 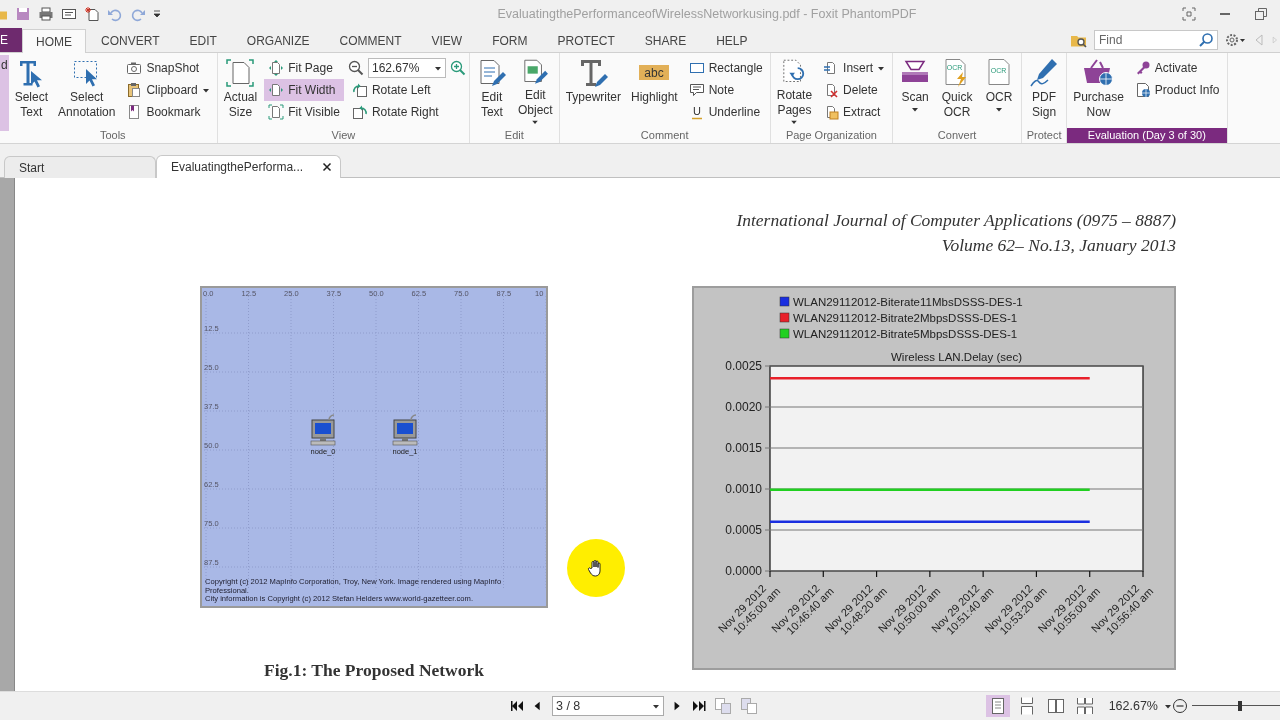 What do you see at coordinates (1142, 90) in the screenshot?
I see `document-globe-icon` at bounding box center [1142, 90].